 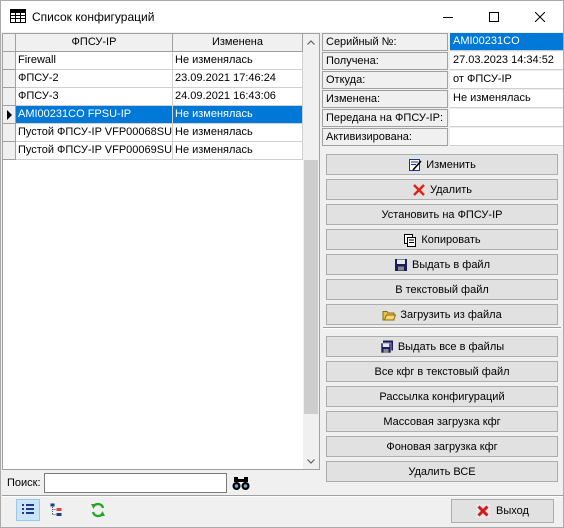 I want to click on export-file-label: Выдать в файл, so click(x=451, y=264).